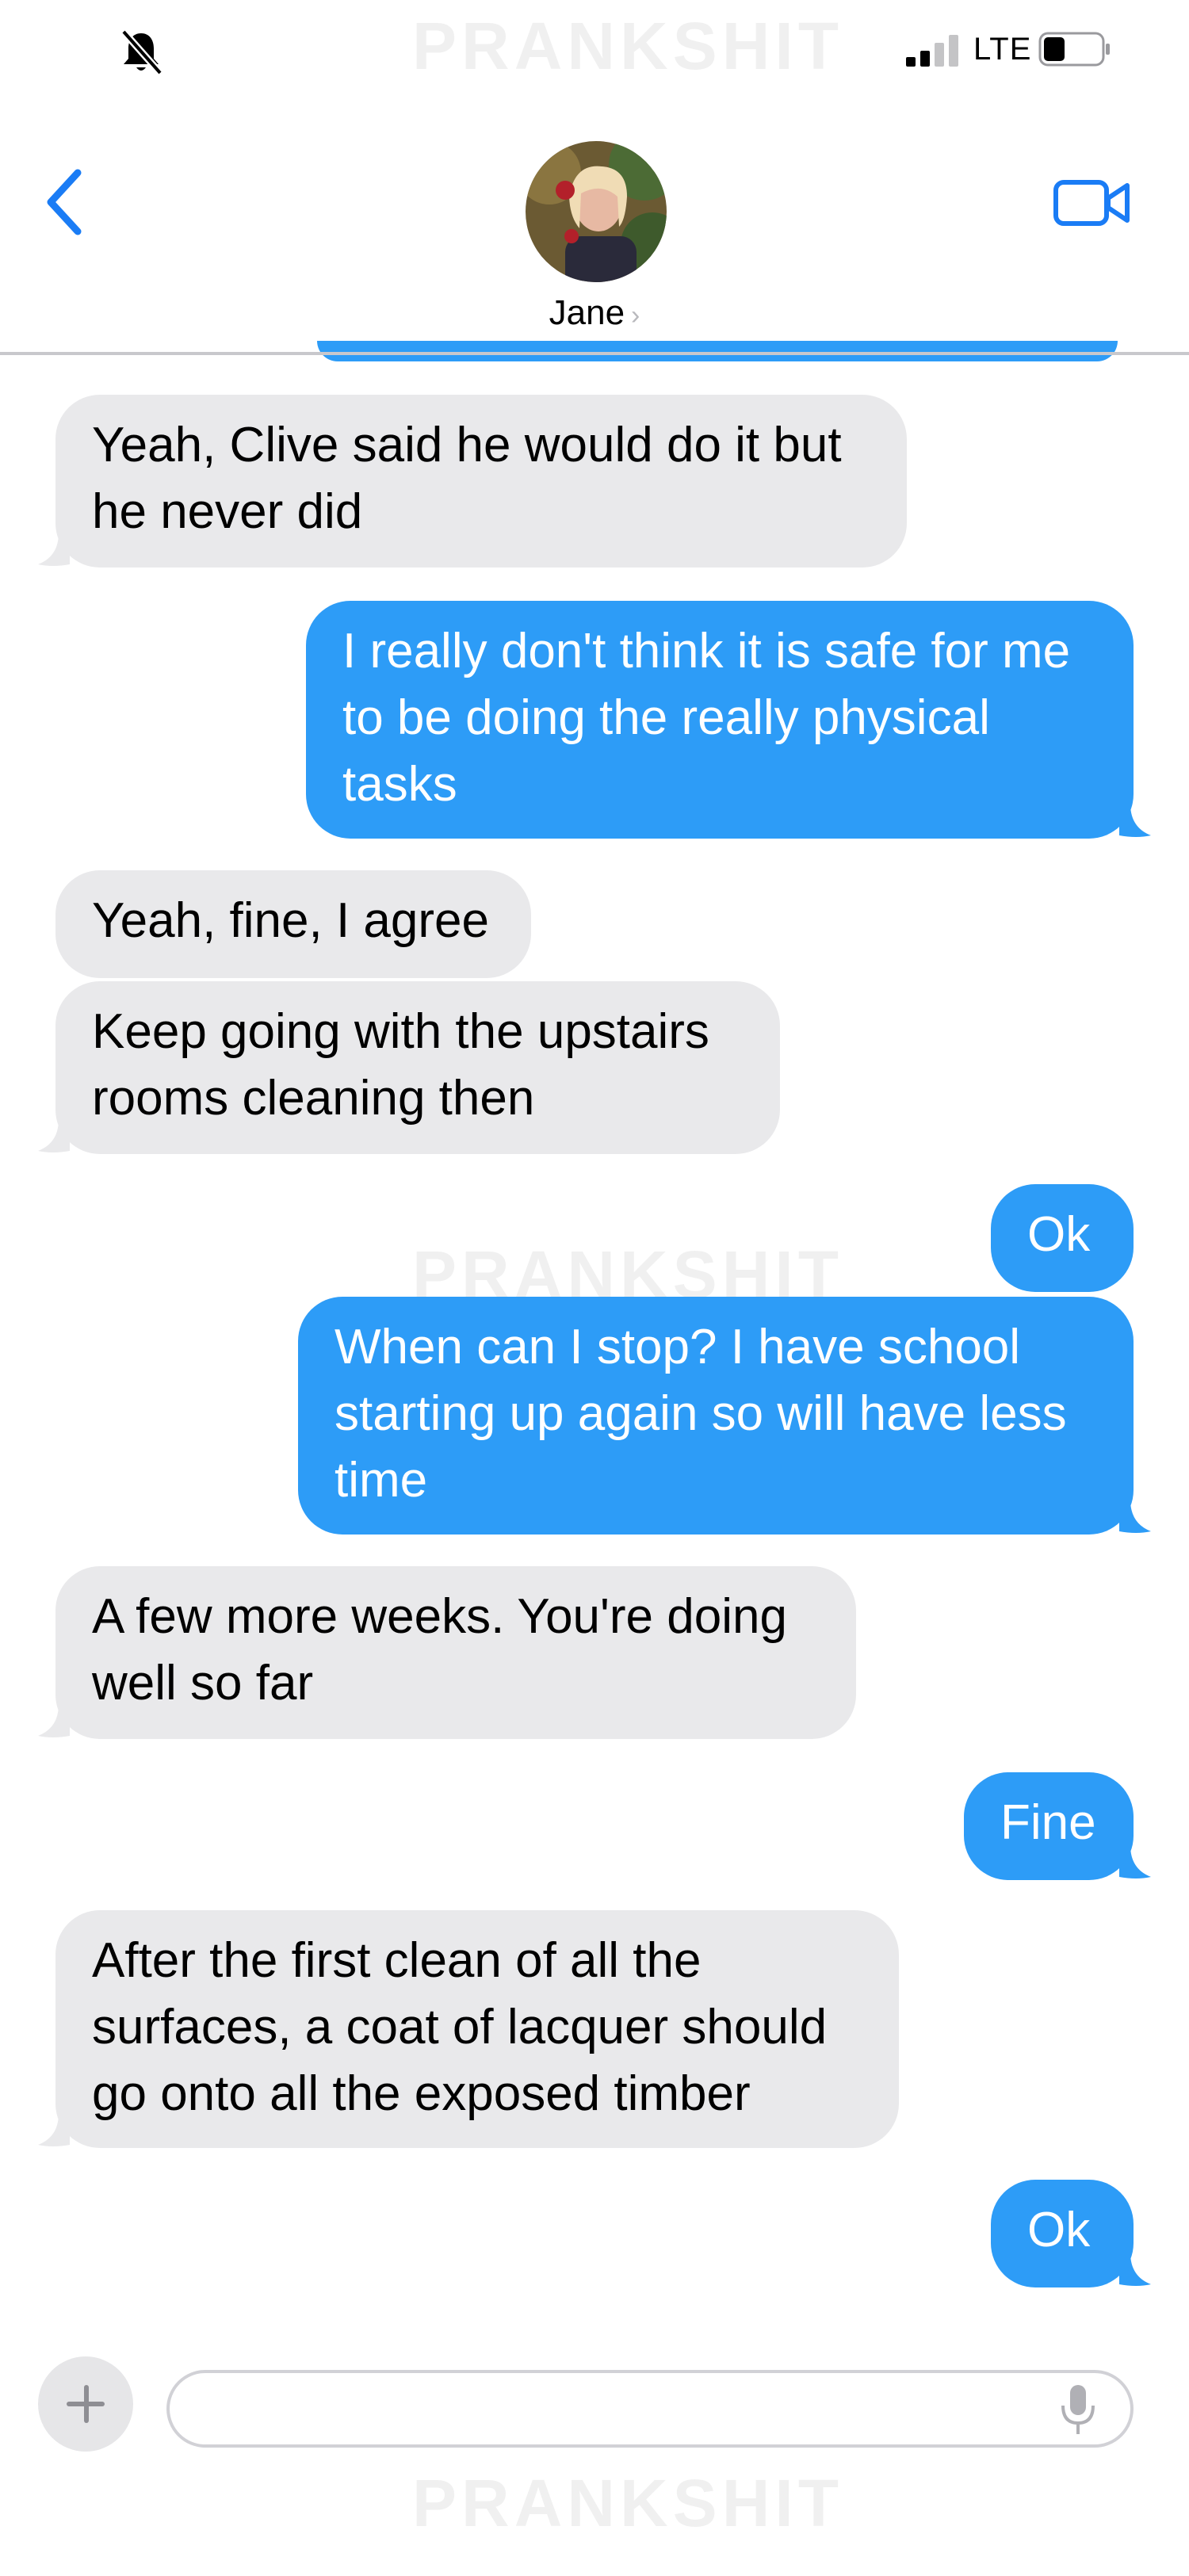  What do you see at coordinates (1048, 1823) in the screenshot?
I see `message-text: Fine` at bounding box center [1048, 1823].